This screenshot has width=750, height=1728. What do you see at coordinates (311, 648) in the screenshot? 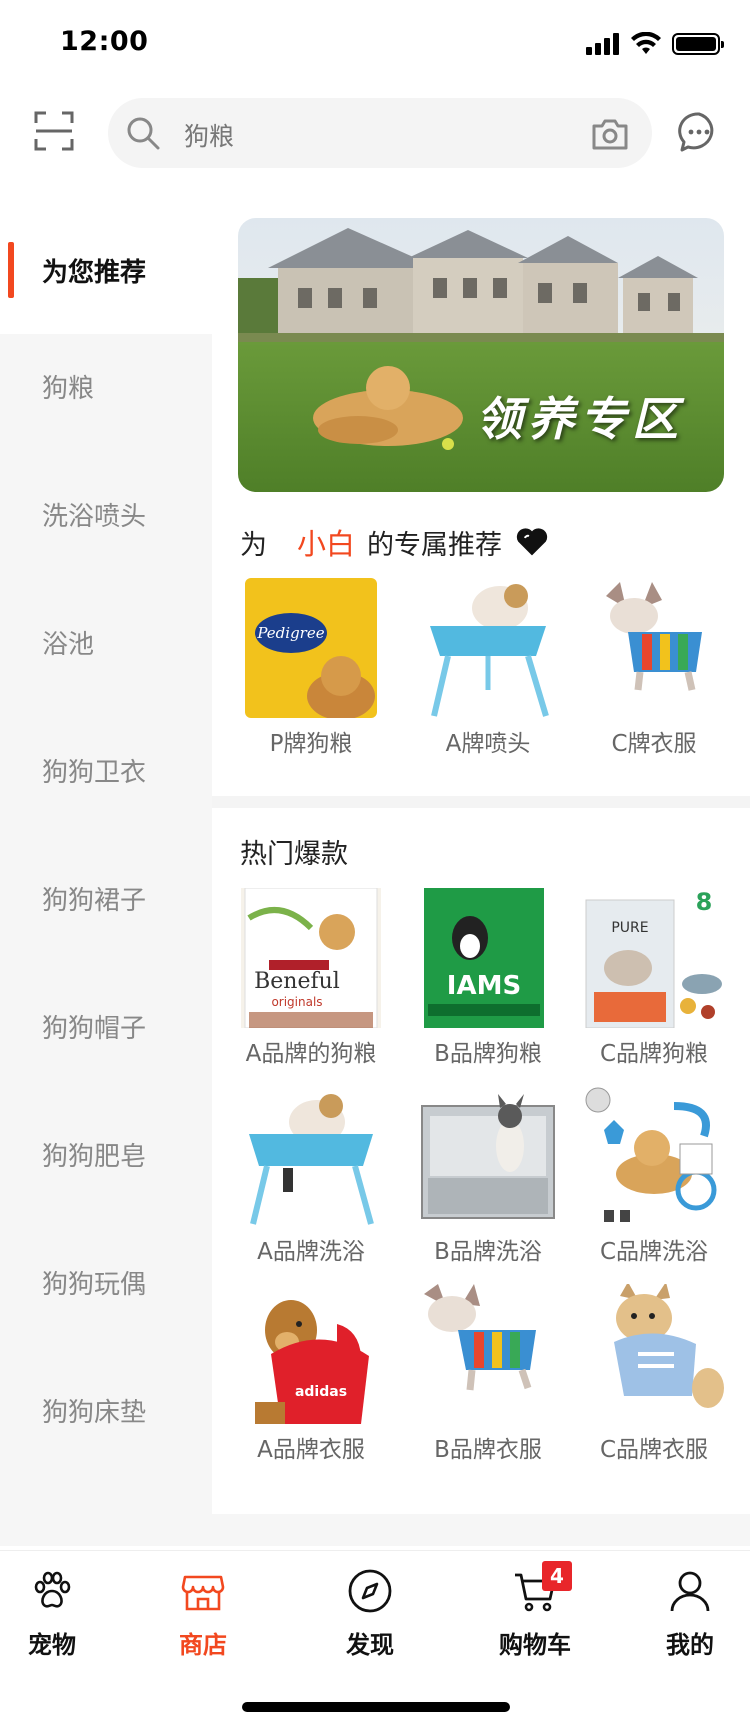
I see `product-image: Pedigree` at bounding box center [311, 648].